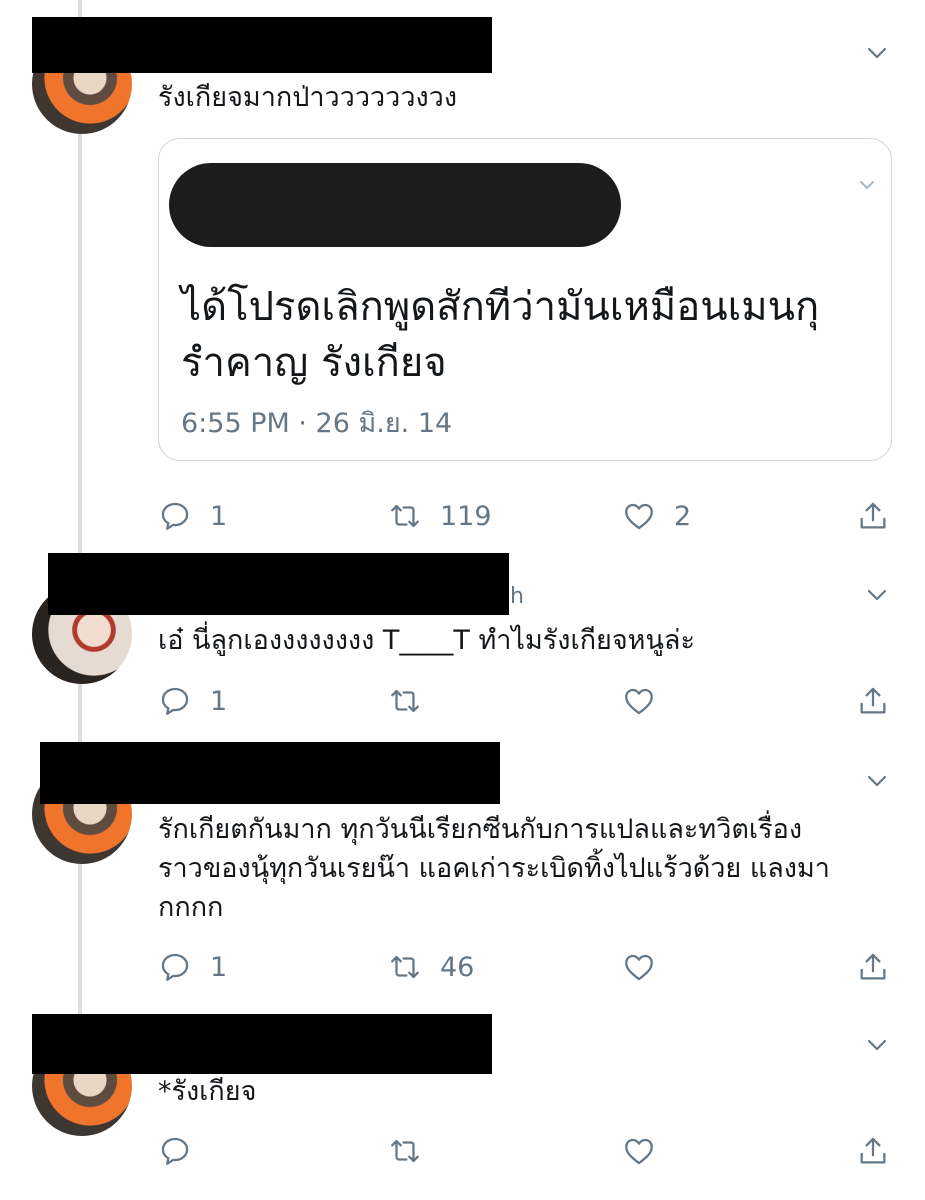  I want to click on tweet-actions, so click(462, 1151).